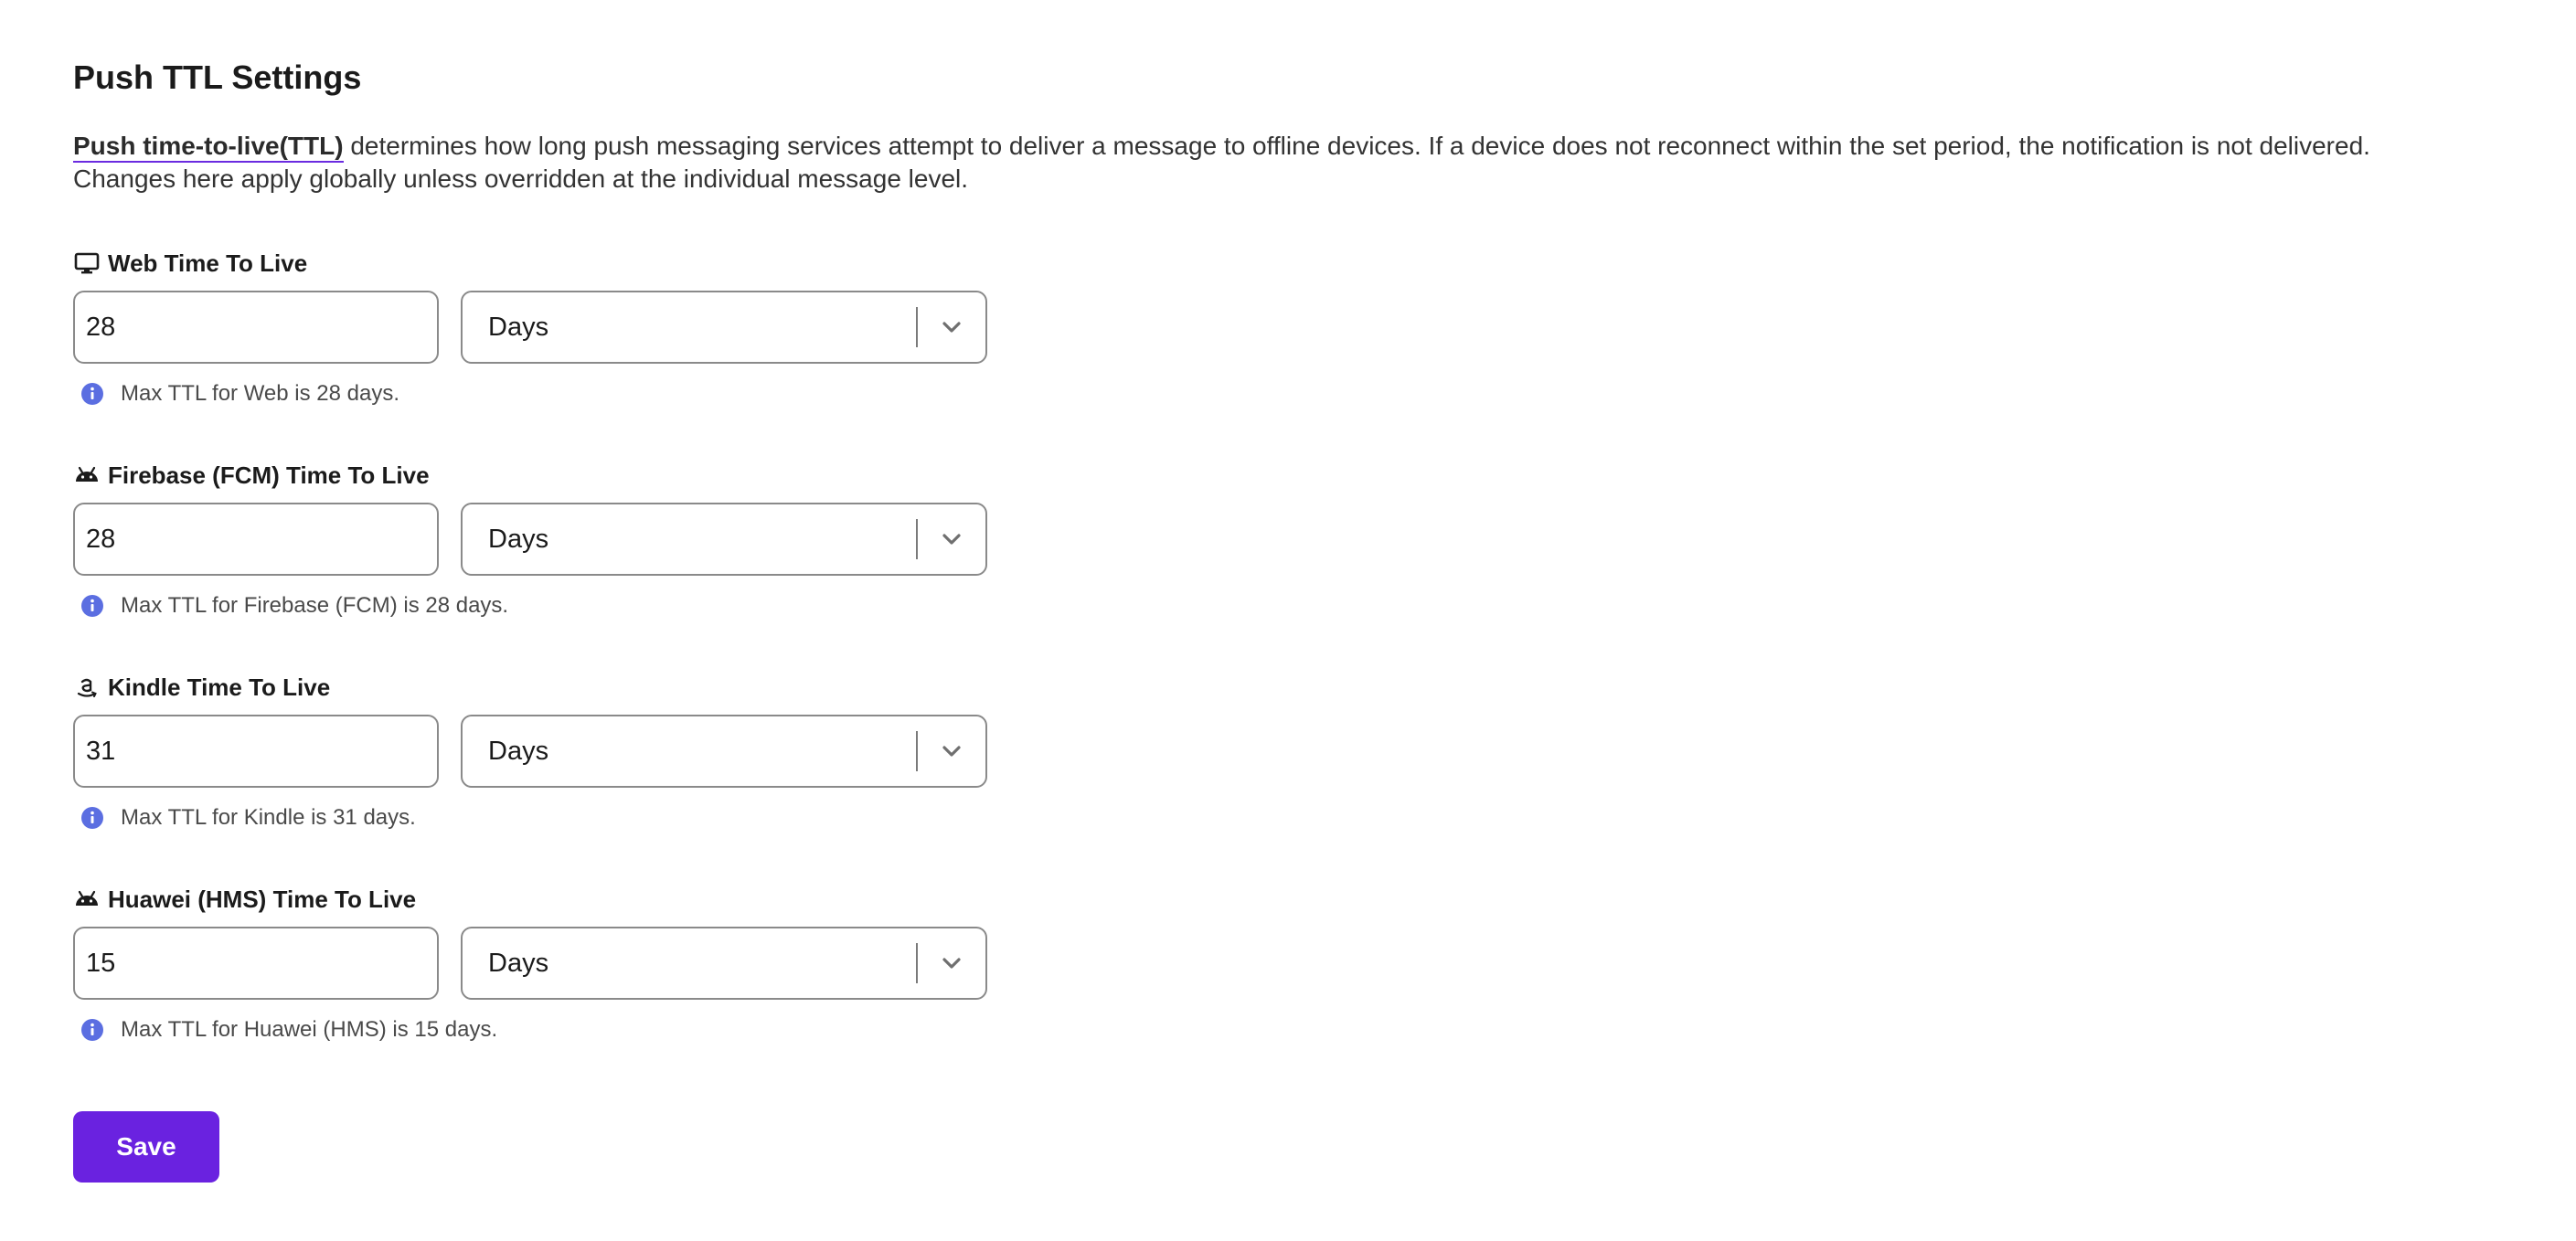 The width and height of the screenshot is (2576, 1241). I want to click on ttl-help-link: Push time-to-live(TTL), so click(208, 147).